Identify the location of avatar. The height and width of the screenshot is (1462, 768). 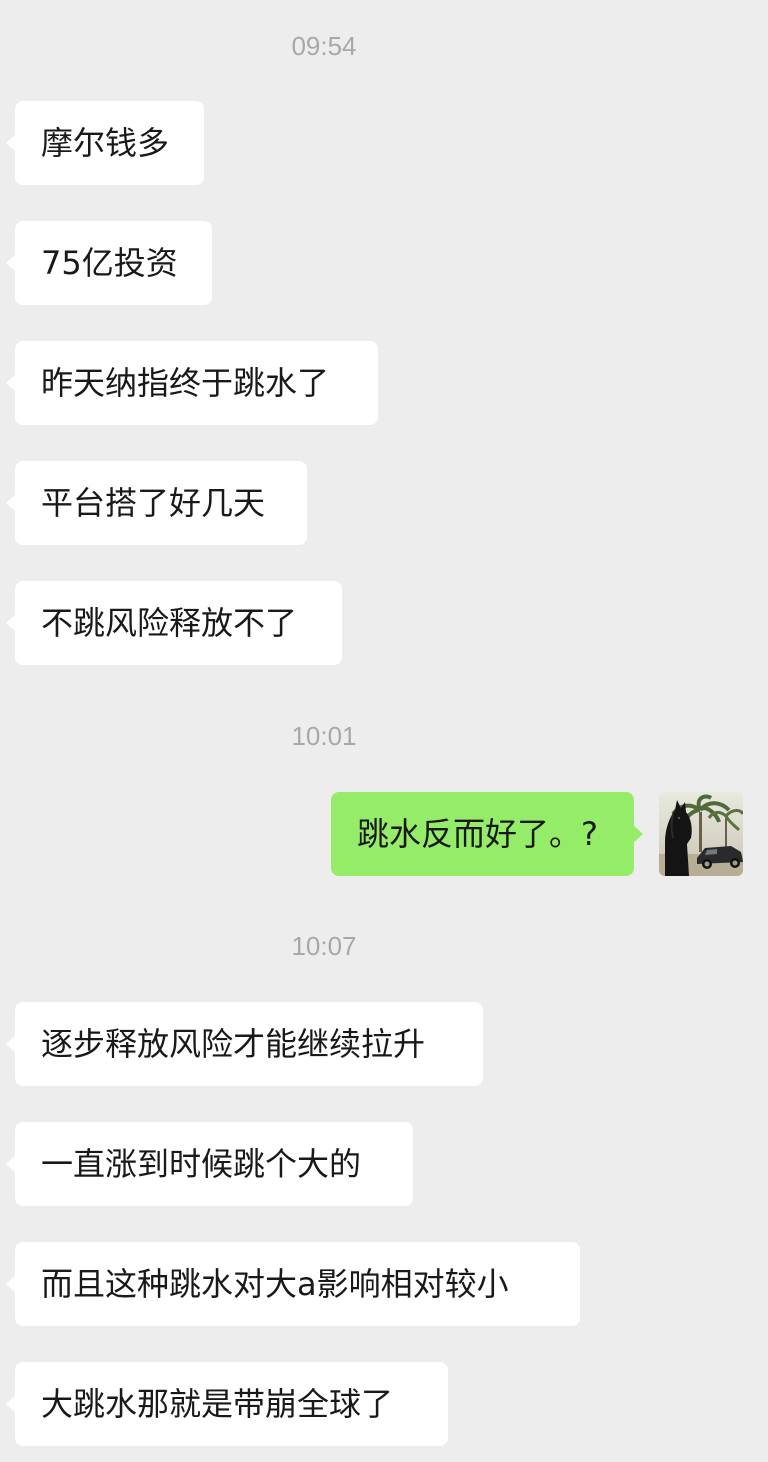
(701, 834).